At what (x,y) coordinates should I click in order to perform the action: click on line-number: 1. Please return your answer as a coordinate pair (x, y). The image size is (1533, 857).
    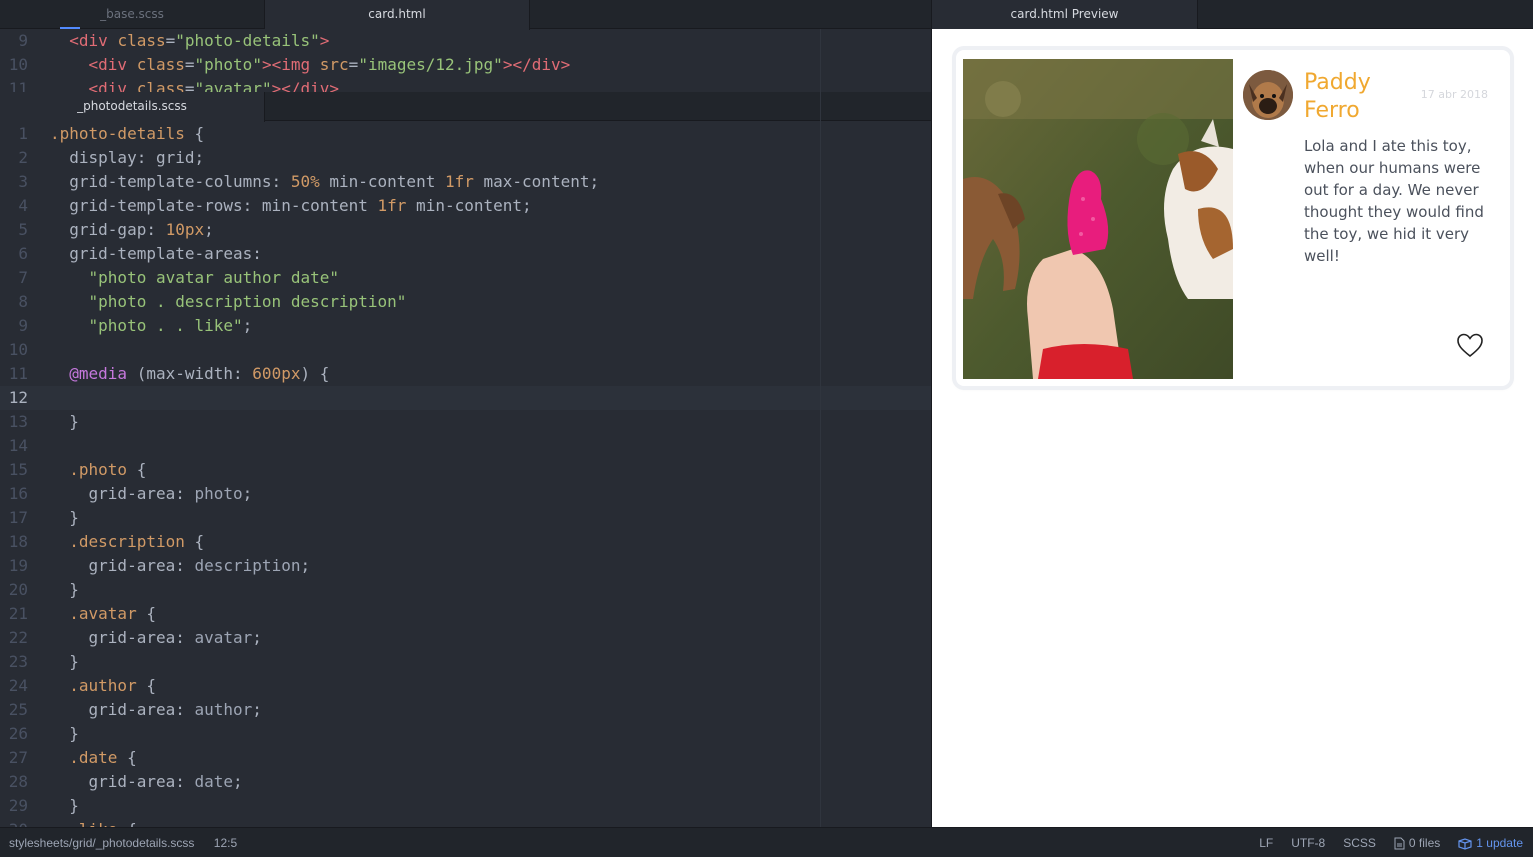
    Looking at the image, I should click on (23, 133).